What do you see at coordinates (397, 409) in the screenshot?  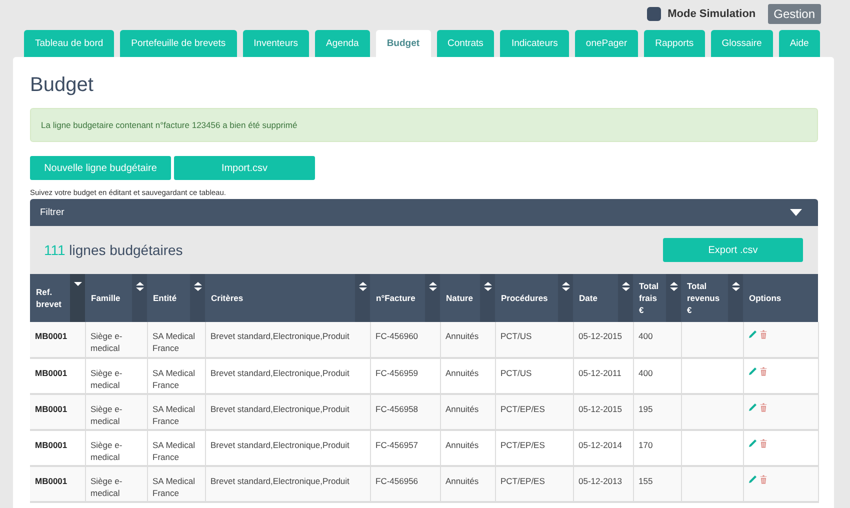 I see `table-cell: FC-456958` at bounding box center [397, 409].